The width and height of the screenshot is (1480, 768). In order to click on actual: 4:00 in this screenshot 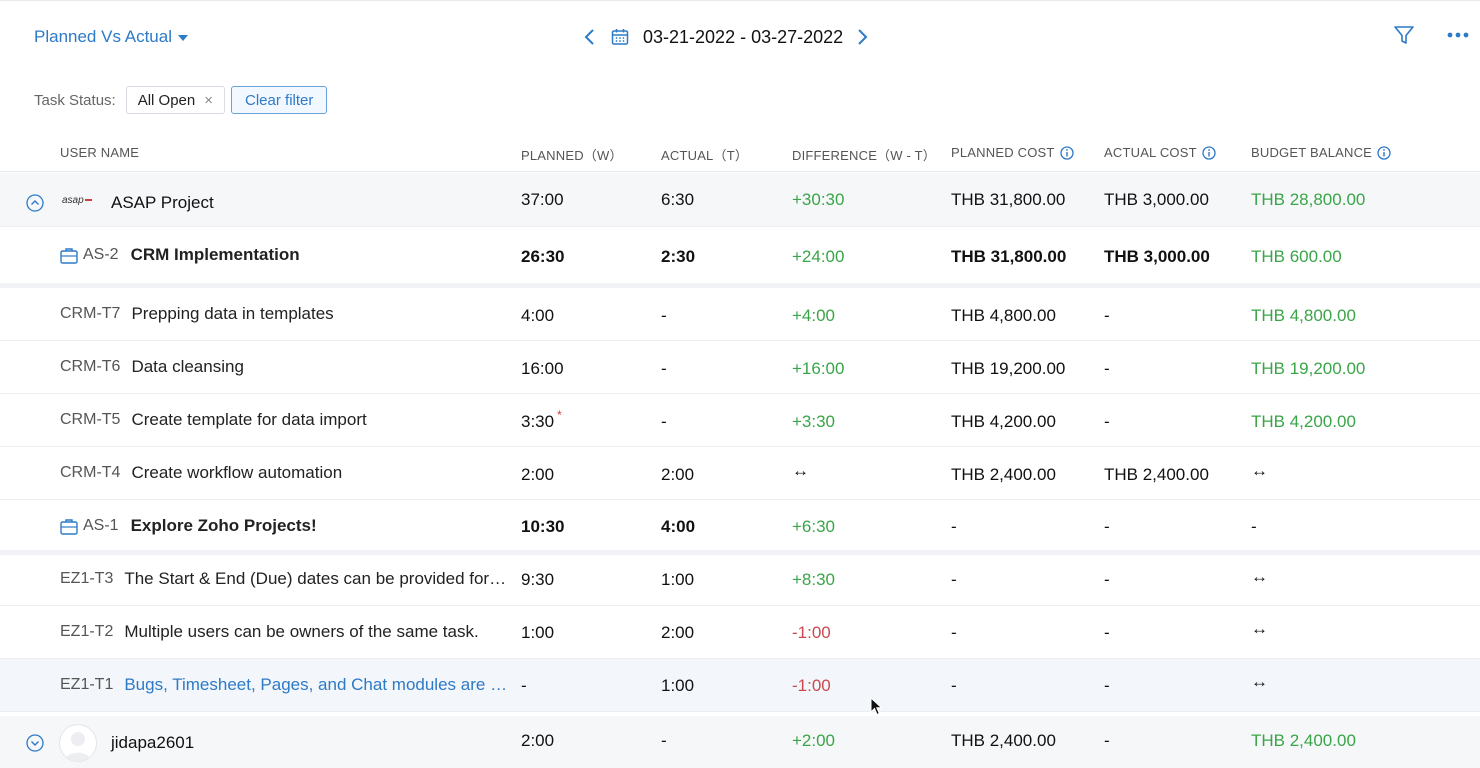, I will do `click(678, 526)`.